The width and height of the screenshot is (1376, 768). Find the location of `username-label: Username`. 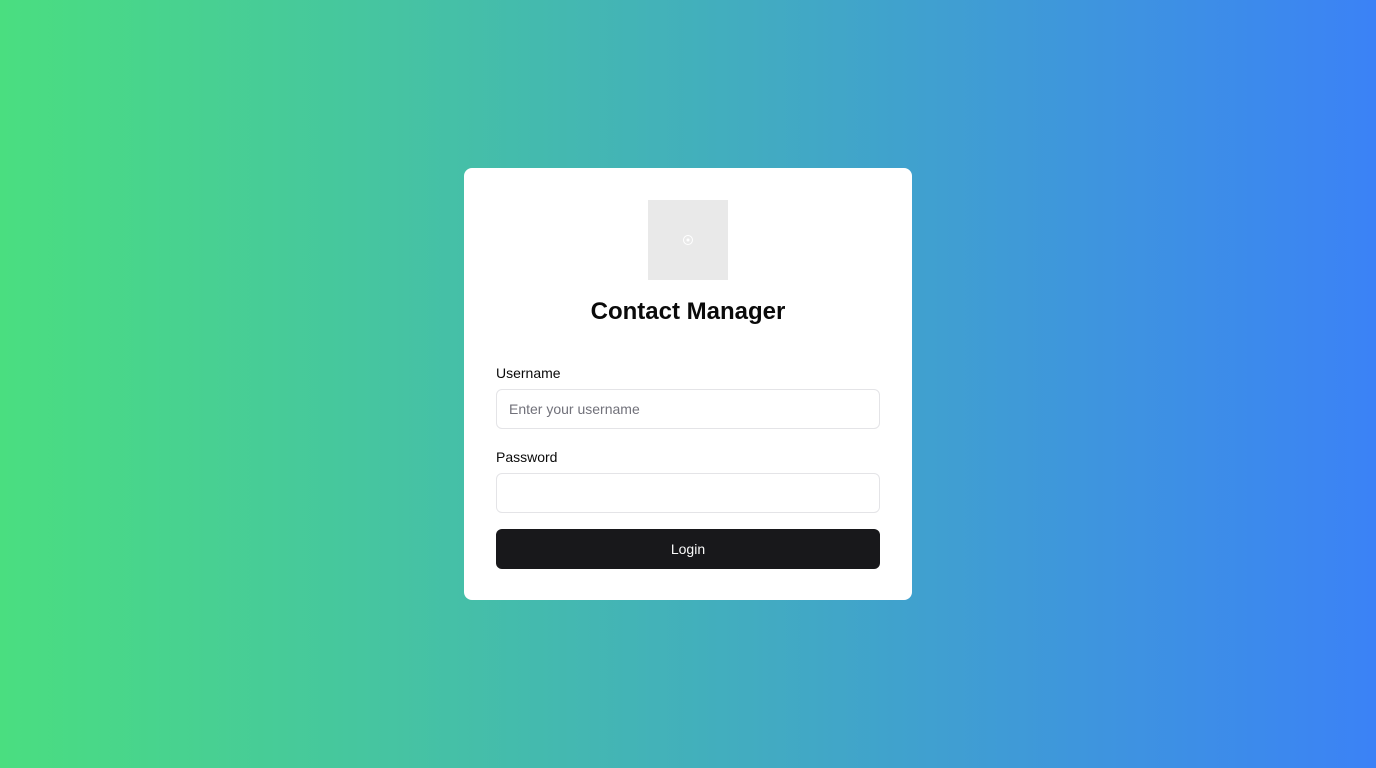

username-label: Username is located at coordinates (528, 373).